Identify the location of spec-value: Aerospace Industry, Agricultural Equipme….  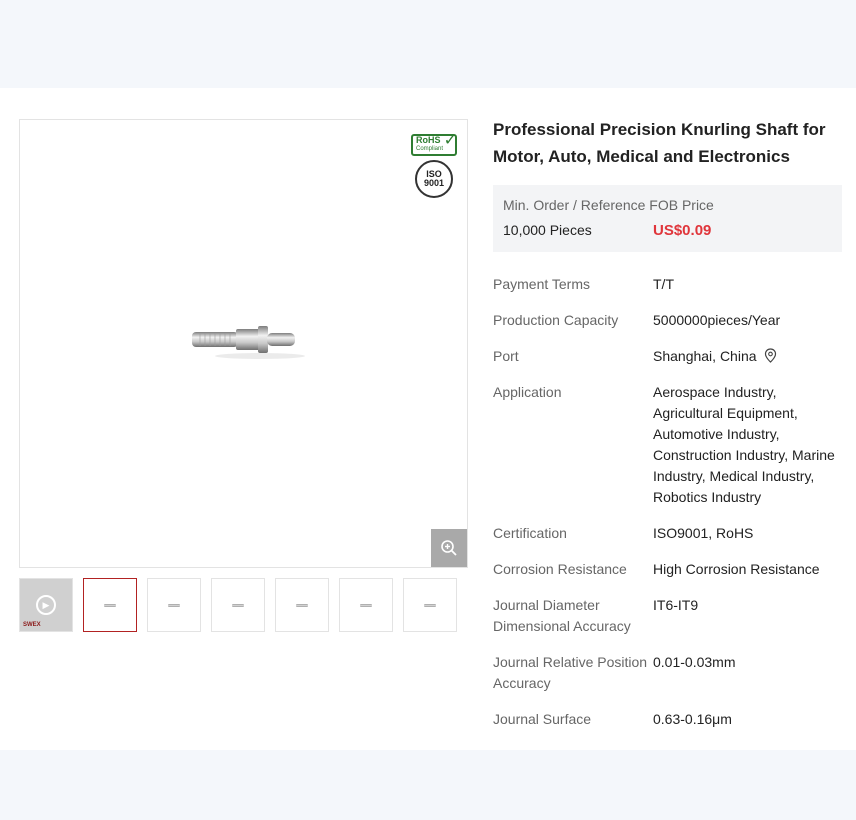
(744, 444).